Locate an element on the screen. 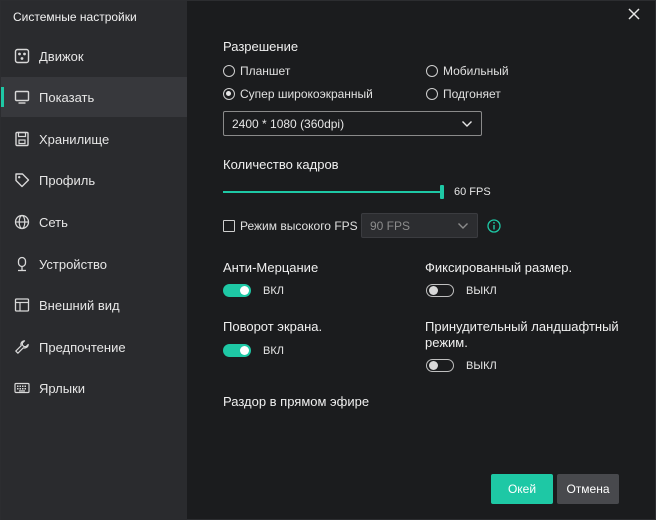  active-indicator is located at coordinates (2, 97).